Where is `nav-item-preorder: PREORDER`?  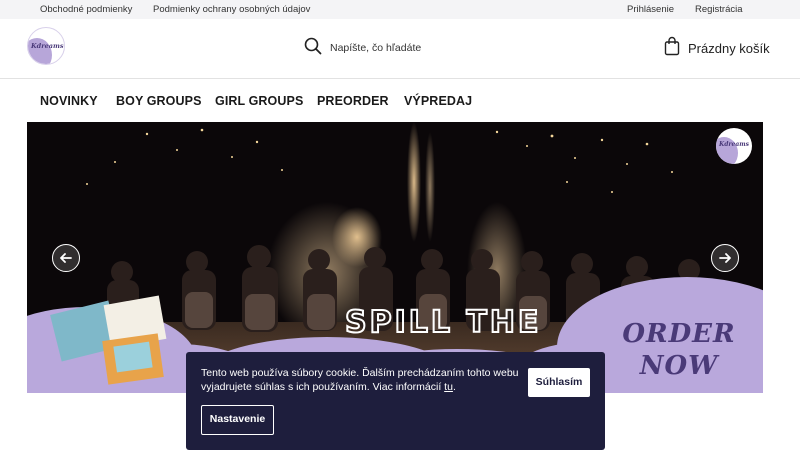
nav-item-preorder: PREORDER is located at coordinates (353, 101).